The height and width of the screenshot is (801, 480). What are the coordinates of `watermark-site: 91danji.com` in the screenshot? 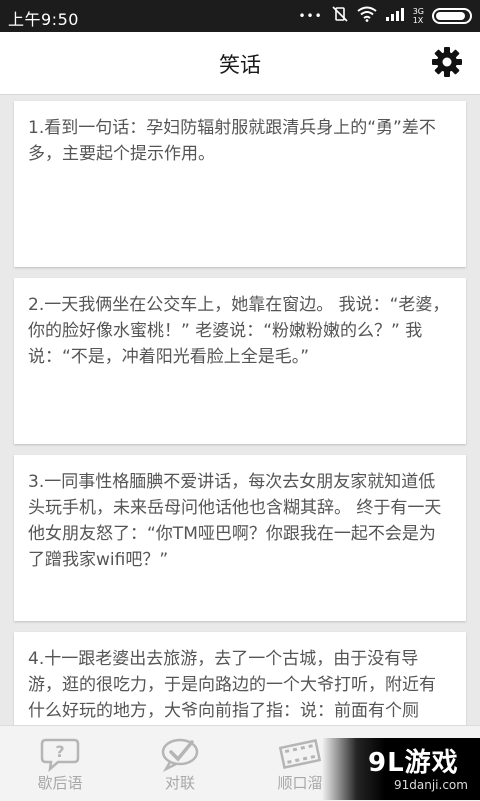 It's located at (431, 785).